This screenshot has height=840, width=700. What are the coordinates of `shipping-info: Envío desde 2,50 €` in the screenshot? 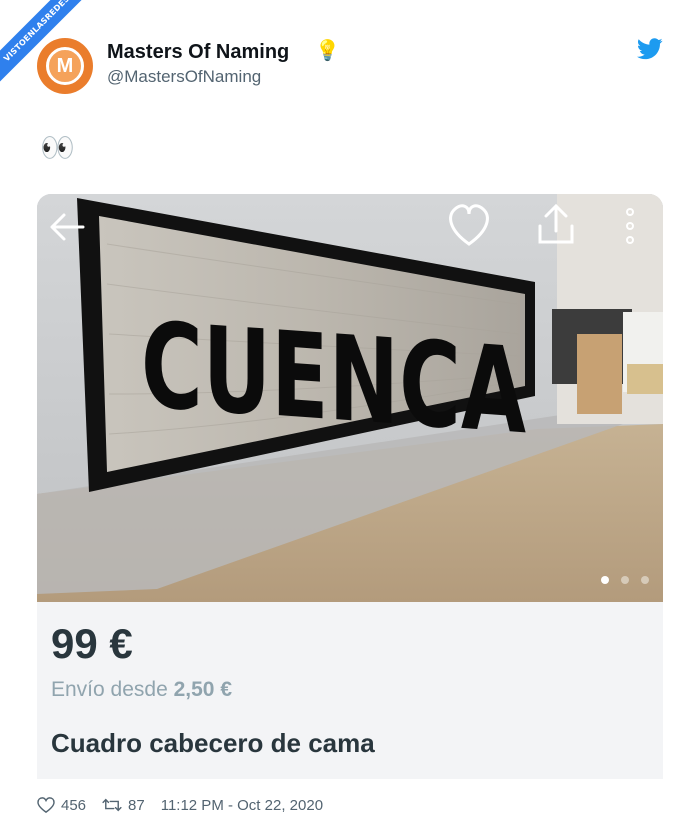 It's located at (141, 690).